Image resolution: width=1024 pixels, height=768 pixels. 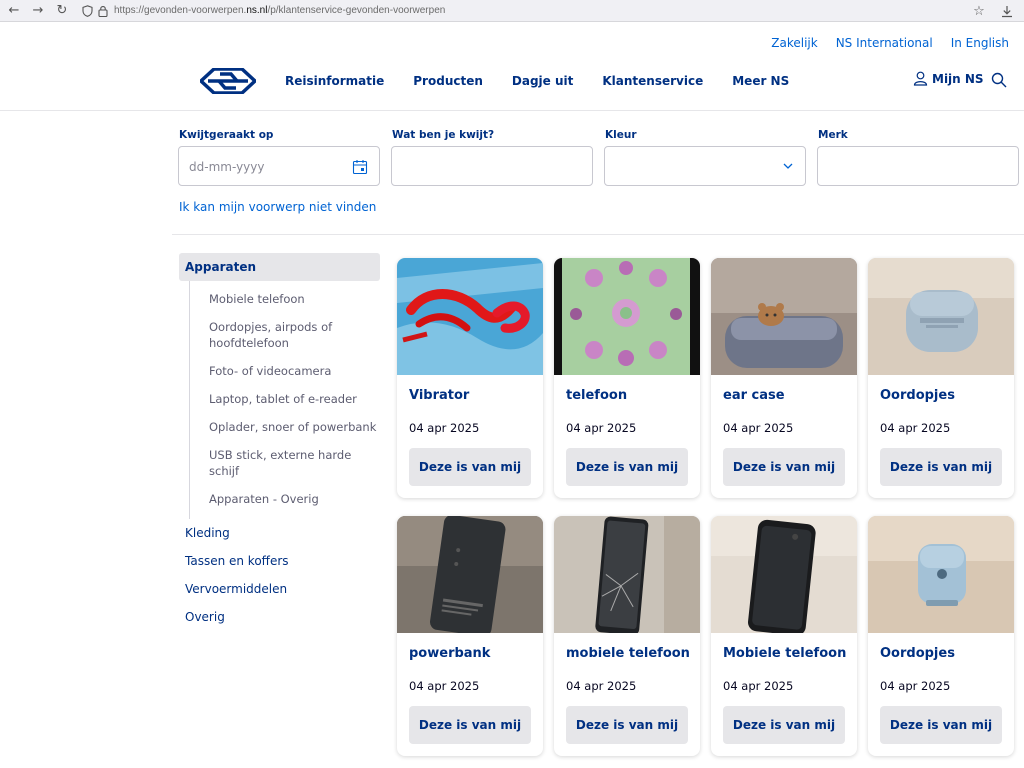 I want to click on item-card: telefoon 04 apr 2025 Deze is van mij, so click(x=627, y=378).